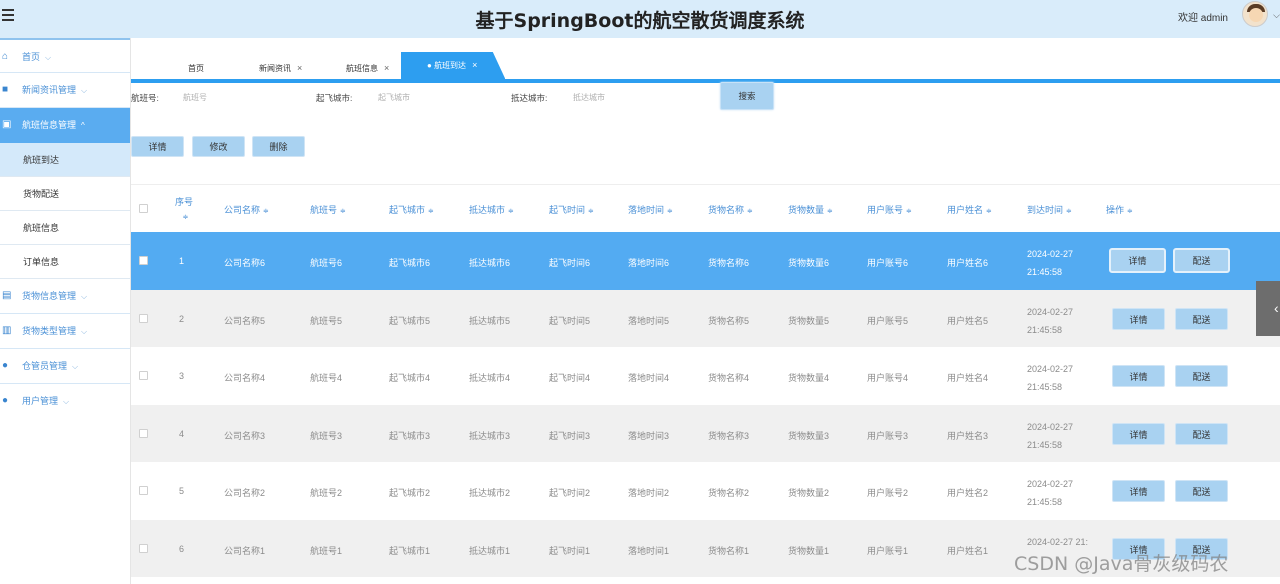 The image size is (1280, 584). What do you see at coordinates (65, 194) in the screenshot?
I see `sidebar-subitem-cargo-delivery: 货物配送` at bounding box center [65, 194].